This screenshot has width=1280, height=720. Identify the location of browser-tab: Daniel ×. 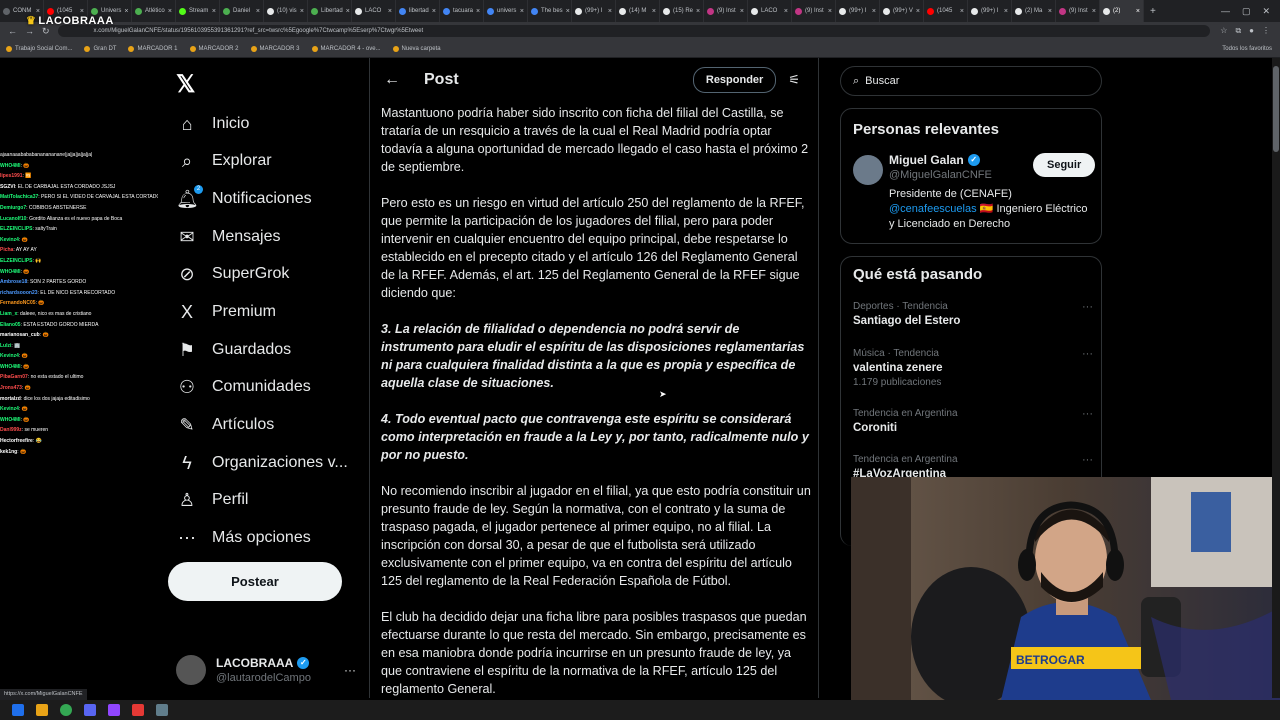
(242, 11).